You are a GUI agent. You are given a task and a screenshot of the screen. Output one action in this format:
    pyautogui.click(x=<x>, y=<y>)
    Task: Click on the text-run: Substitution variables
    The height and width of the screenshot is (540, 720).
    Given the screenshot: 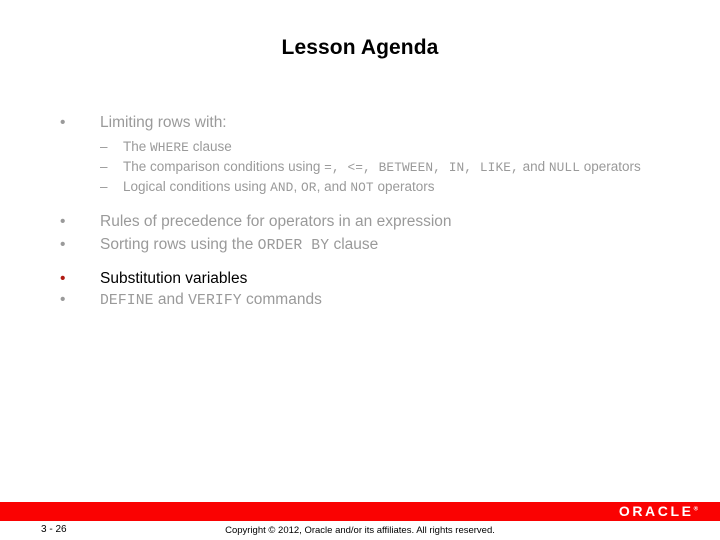 What is the action you would take?
    pyautogui.click(x=174, y=278)
    